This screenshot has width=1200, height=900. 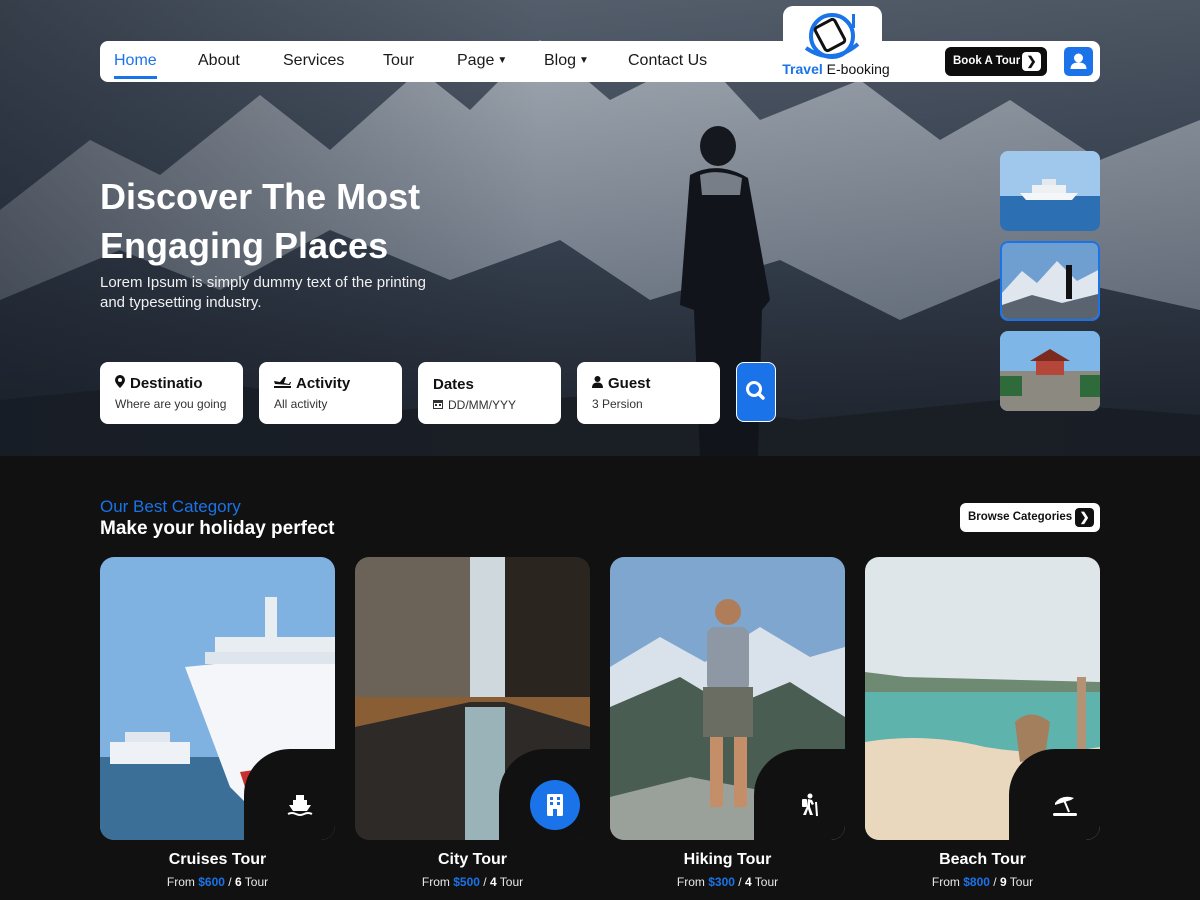 What do you see at coordinates (313, 61) in the screenshot?
I see `nav-services: Services` at bounding box center [313, 61].